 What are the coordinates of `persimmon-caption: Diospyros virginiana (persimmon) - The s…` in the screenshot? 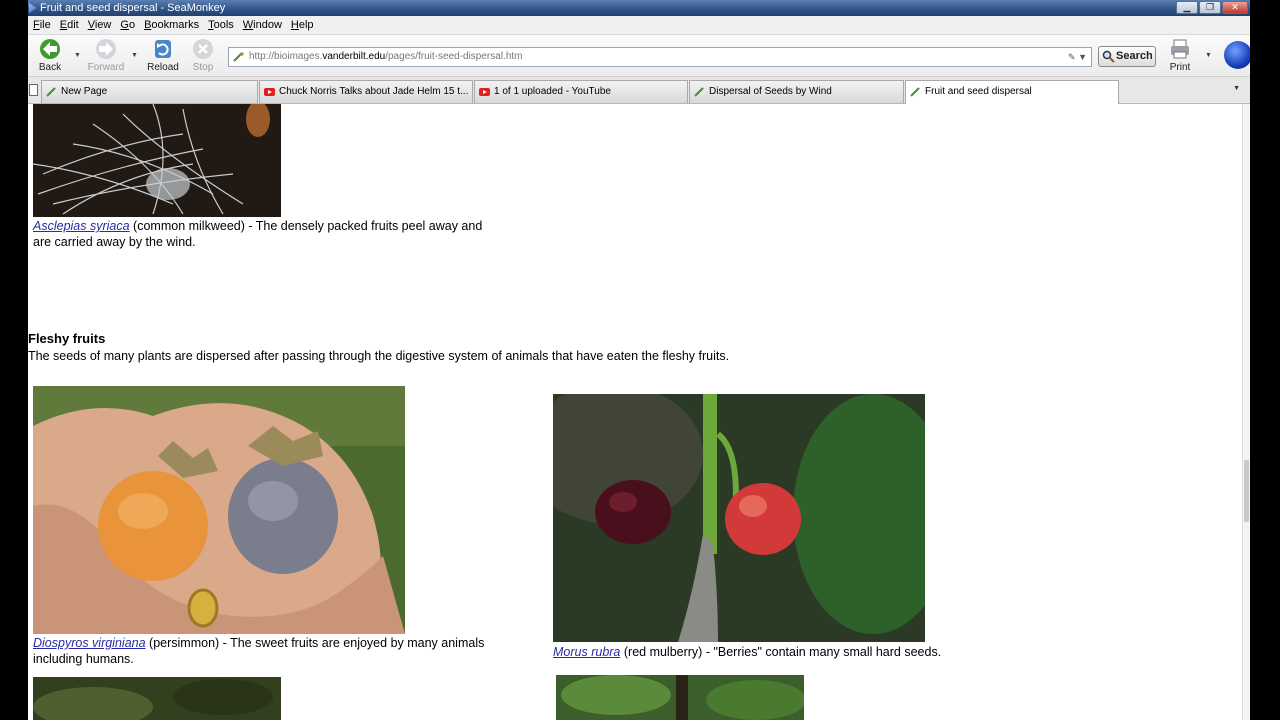 It's located at (283, 651).